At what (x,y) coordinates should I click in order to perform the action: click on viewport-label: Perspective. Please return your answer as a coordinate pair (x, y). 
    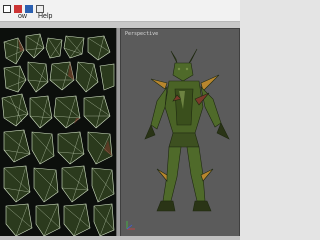
    Looking at the image, I should click on (142, 34).